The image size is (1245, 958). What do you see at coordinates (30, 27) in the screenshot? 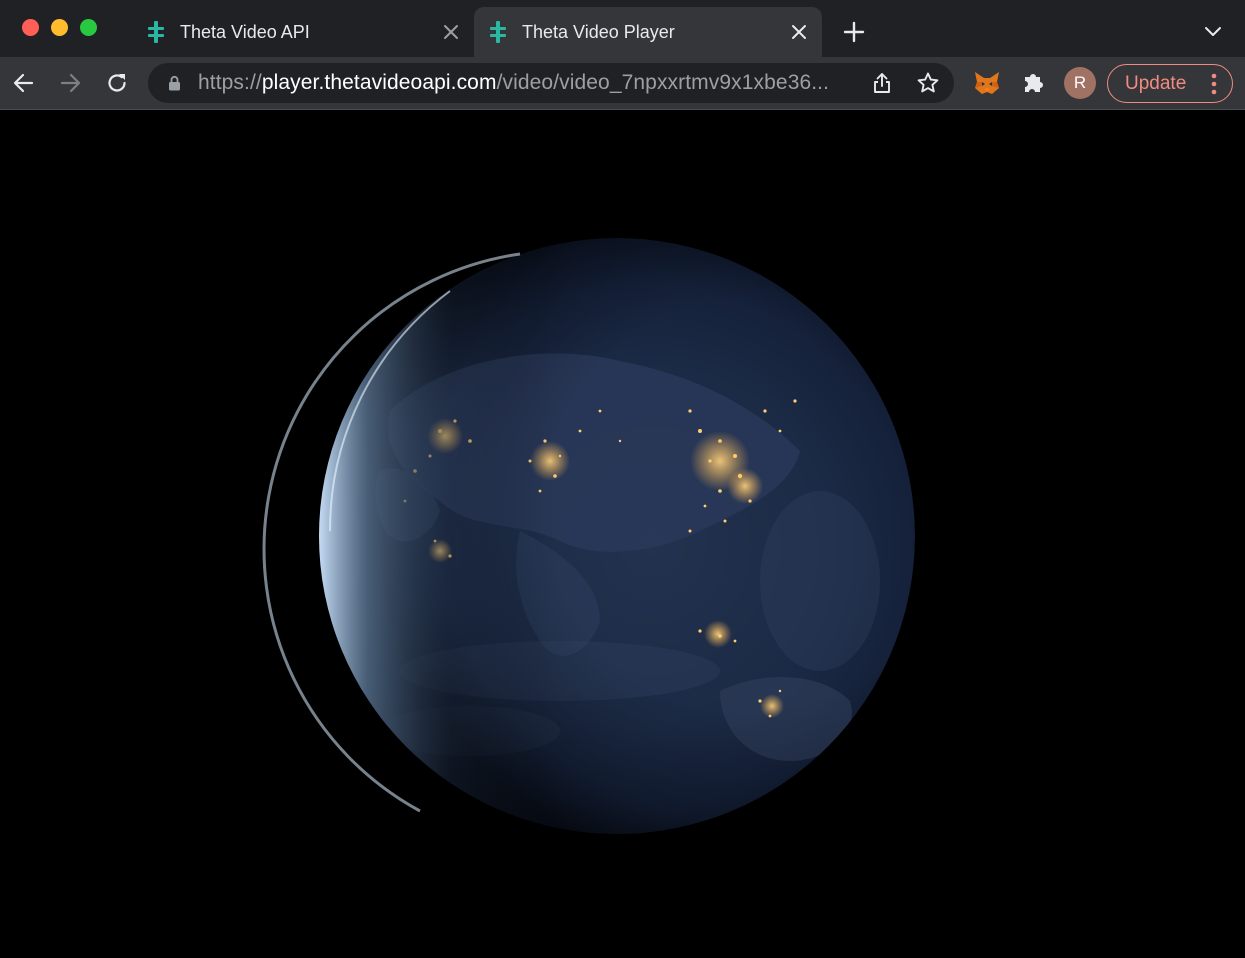
I see `window-close-button` at bounding box center [30, 27].